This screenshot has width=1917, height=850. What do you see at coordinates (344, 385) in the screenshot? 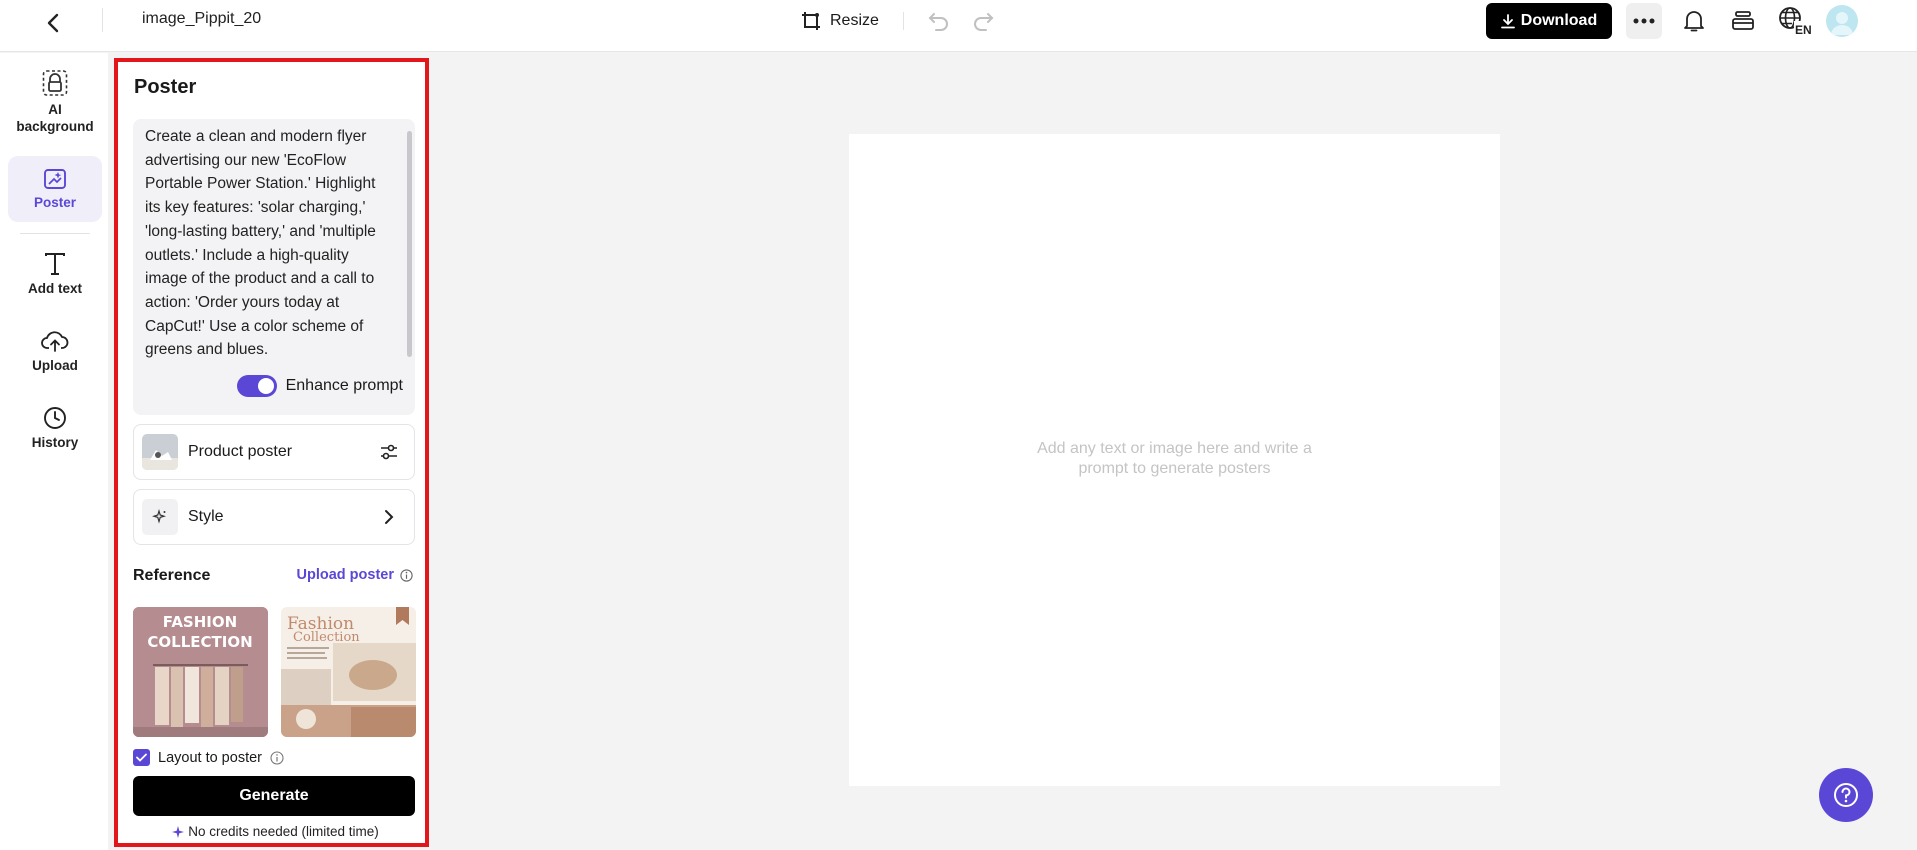
I see `enhance-prompt-label: Enhance prompt` at bounding box center [344, 385].